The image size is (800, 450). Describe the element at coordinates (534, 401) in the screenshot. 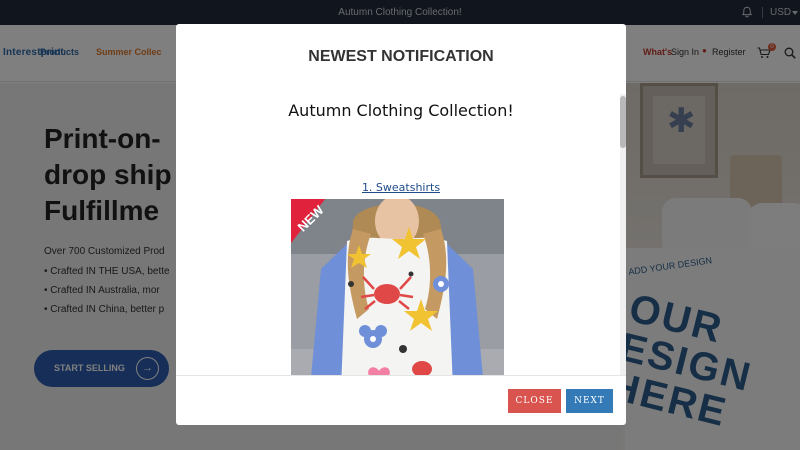

I see `close-button: CLOSE` at that location.